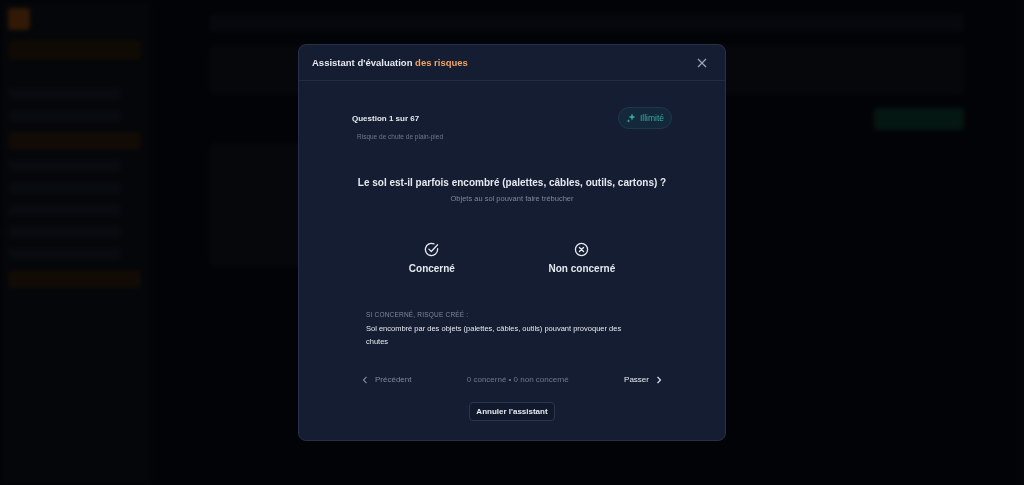 Image resolution: width=1024 pixels, height=485 pixels. What do you see at coordinates (702, 62) in the screenshot?
I see `close-icon` at bounding box center [702, 62].